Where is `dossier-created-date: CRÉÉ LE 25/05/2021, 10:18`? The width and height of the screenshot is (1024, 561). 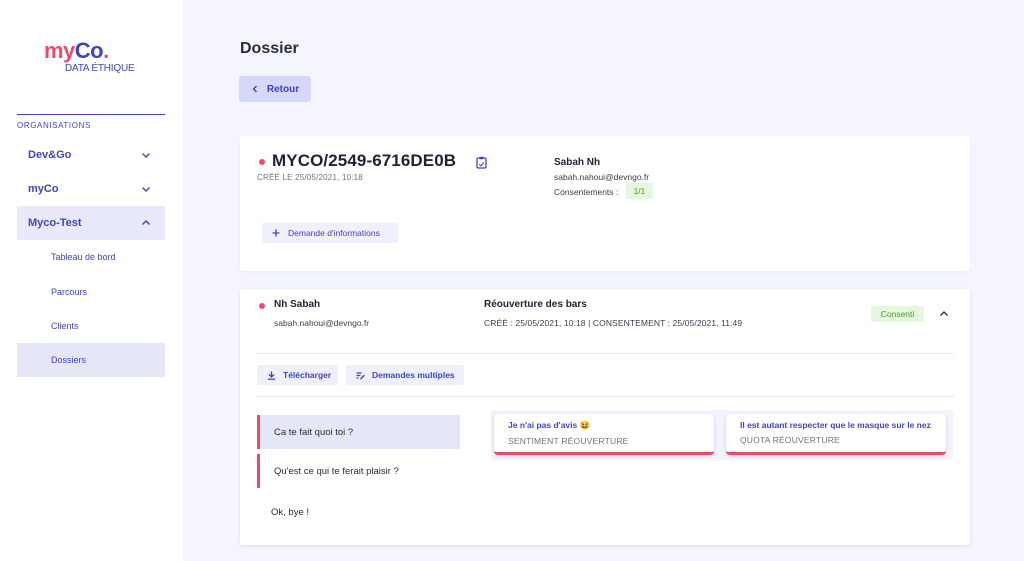
dossier-created-date: CRÉÉ LE 25/05/2021, 10:18 is located at coordinates (310, 177).